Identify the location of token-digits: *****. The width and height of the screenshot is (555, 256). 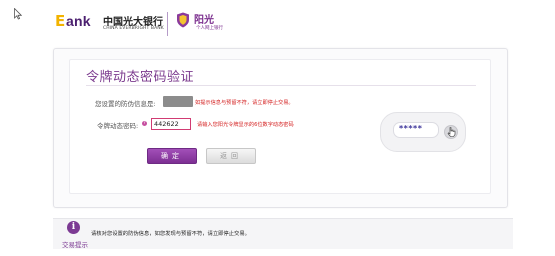
(411, 128).